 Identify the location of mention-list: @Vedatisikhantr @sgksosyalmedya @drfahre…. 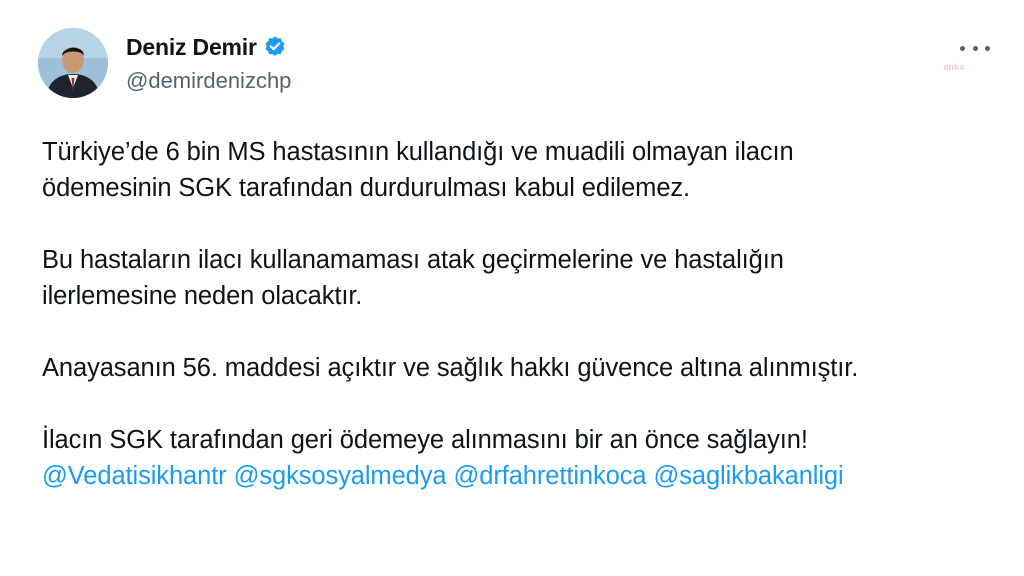
(517, 476).